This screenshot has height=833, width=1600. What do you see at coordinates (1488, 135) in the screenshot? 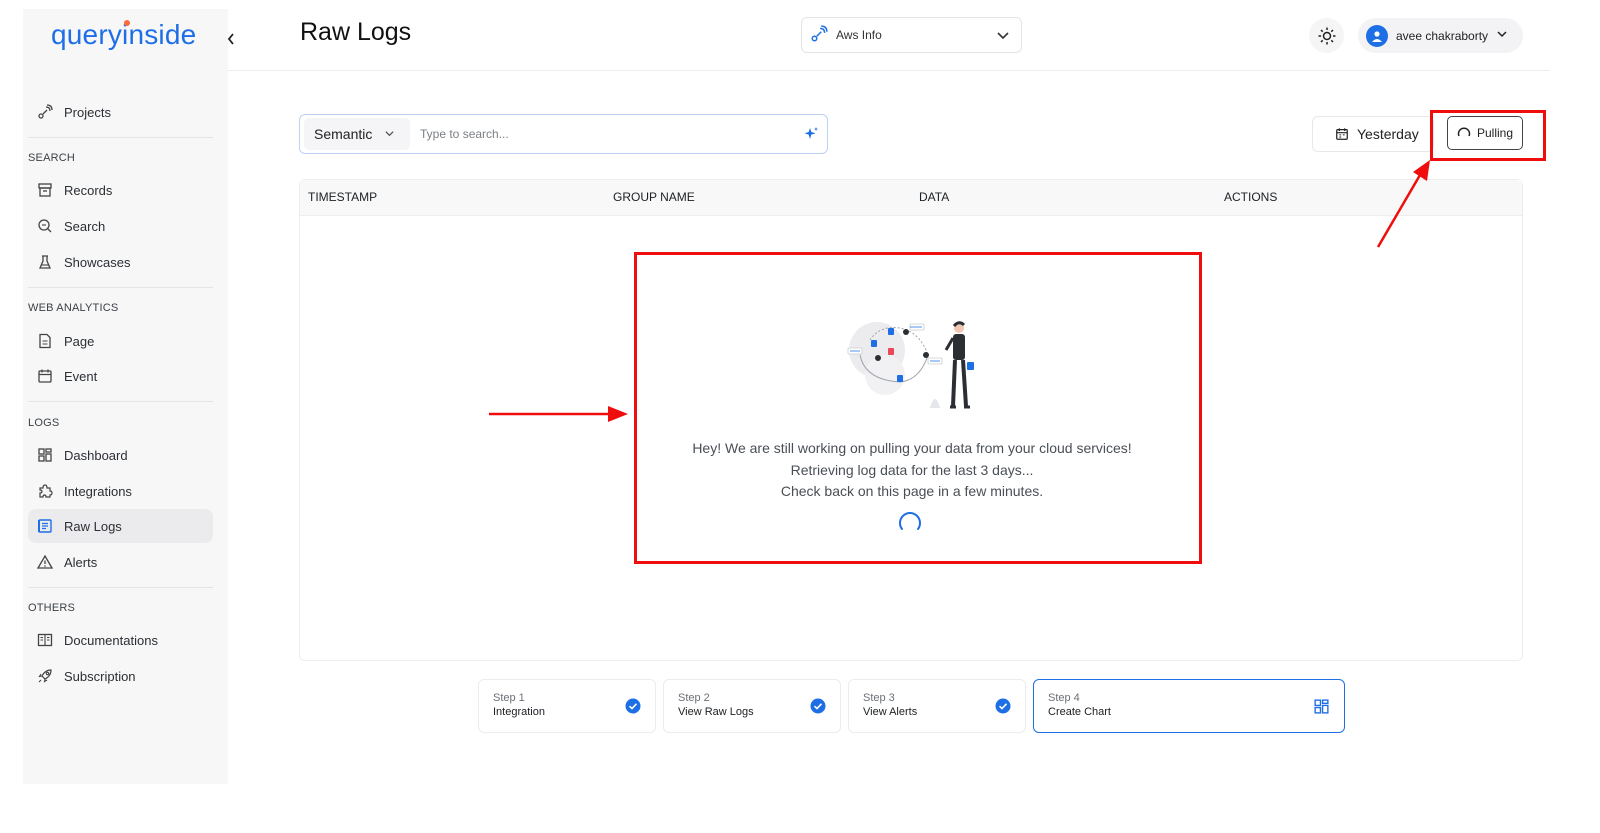
I see `annotation-highlight-pulling-button` at bounding box center [1488, 135].